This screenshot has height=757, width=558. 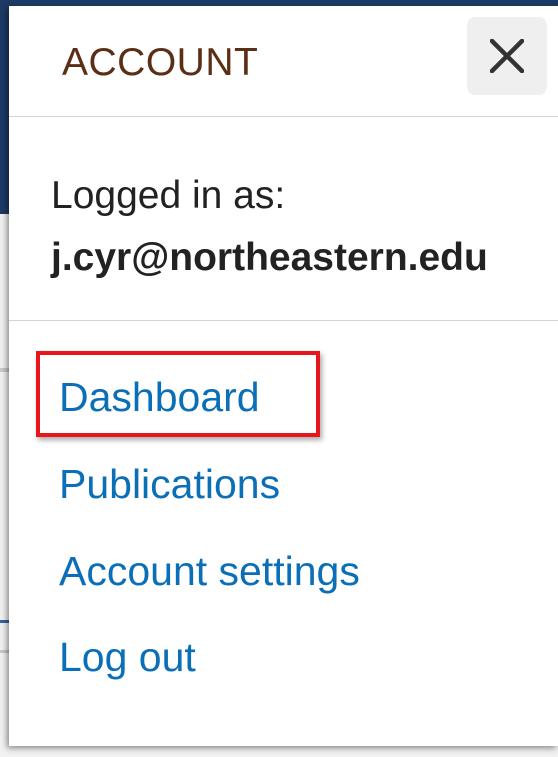 I want to click on panel-title: ACCOUNT, so click(x=160, y=62).